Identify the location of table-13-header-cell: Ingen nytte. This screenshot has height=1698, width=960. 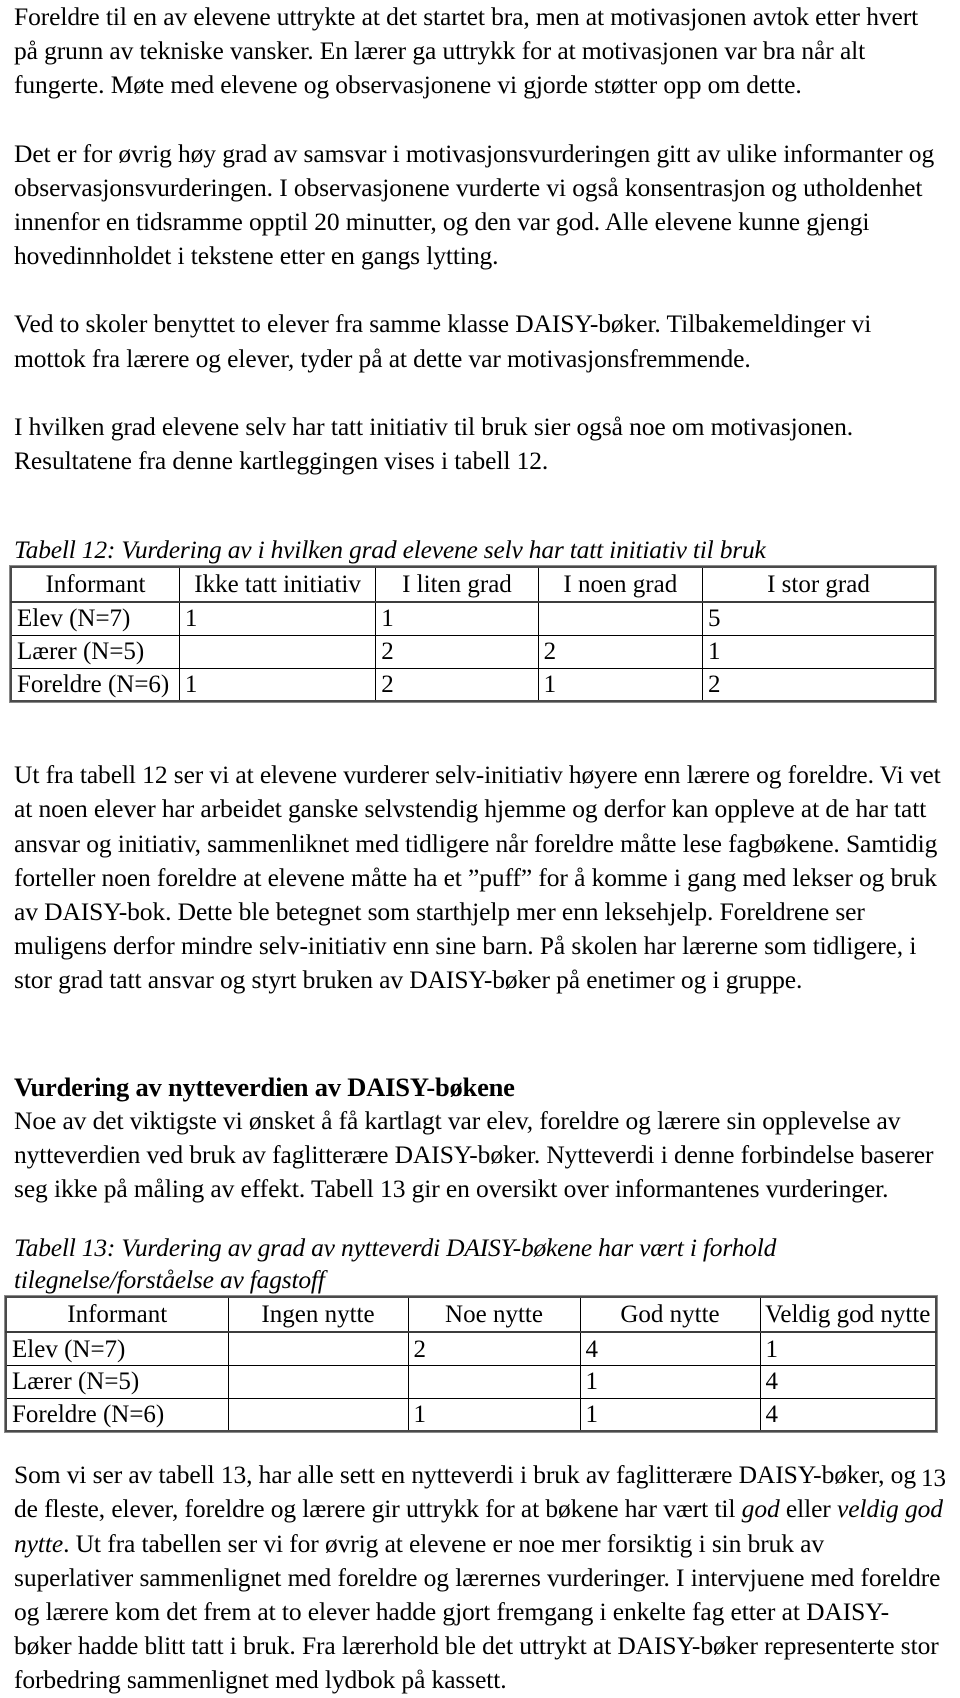
(318, 1315).